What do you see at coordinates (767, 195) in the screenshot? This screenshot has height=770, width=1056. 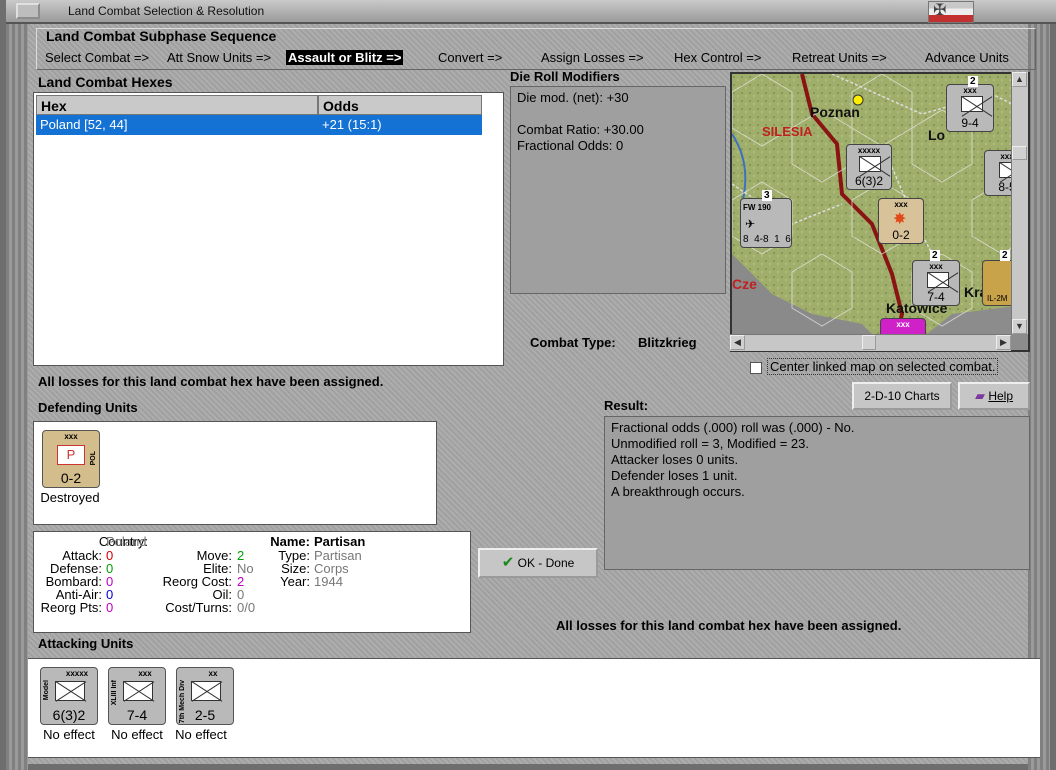 I see `stack-count: 3` at bounding box center [767, 195].